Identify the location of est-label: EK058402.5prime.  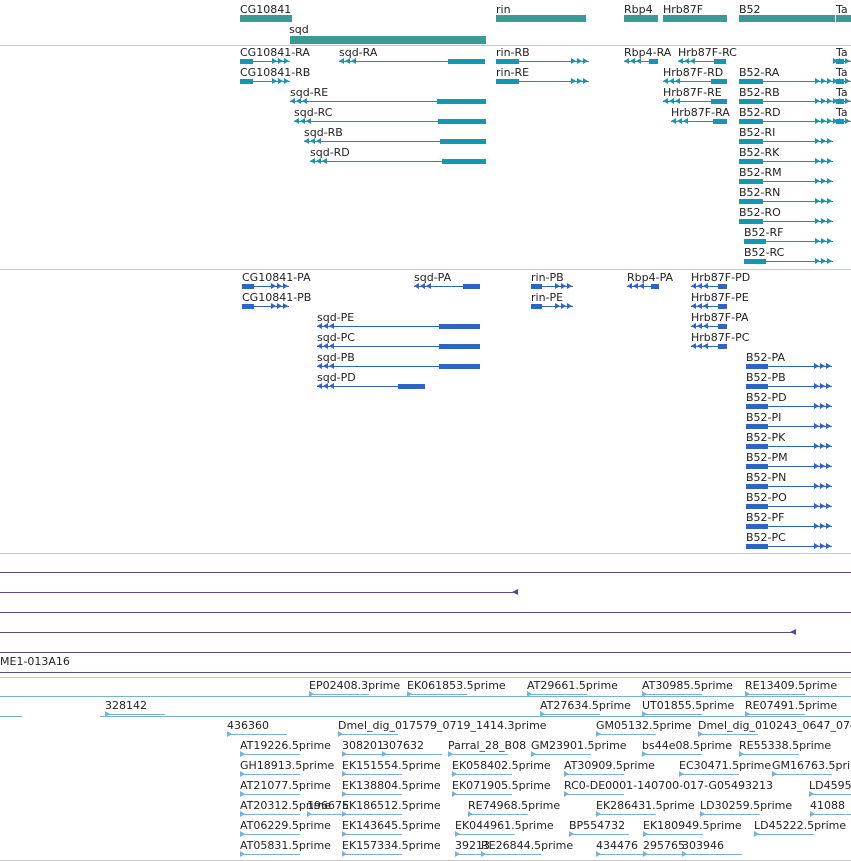
(501, 766).